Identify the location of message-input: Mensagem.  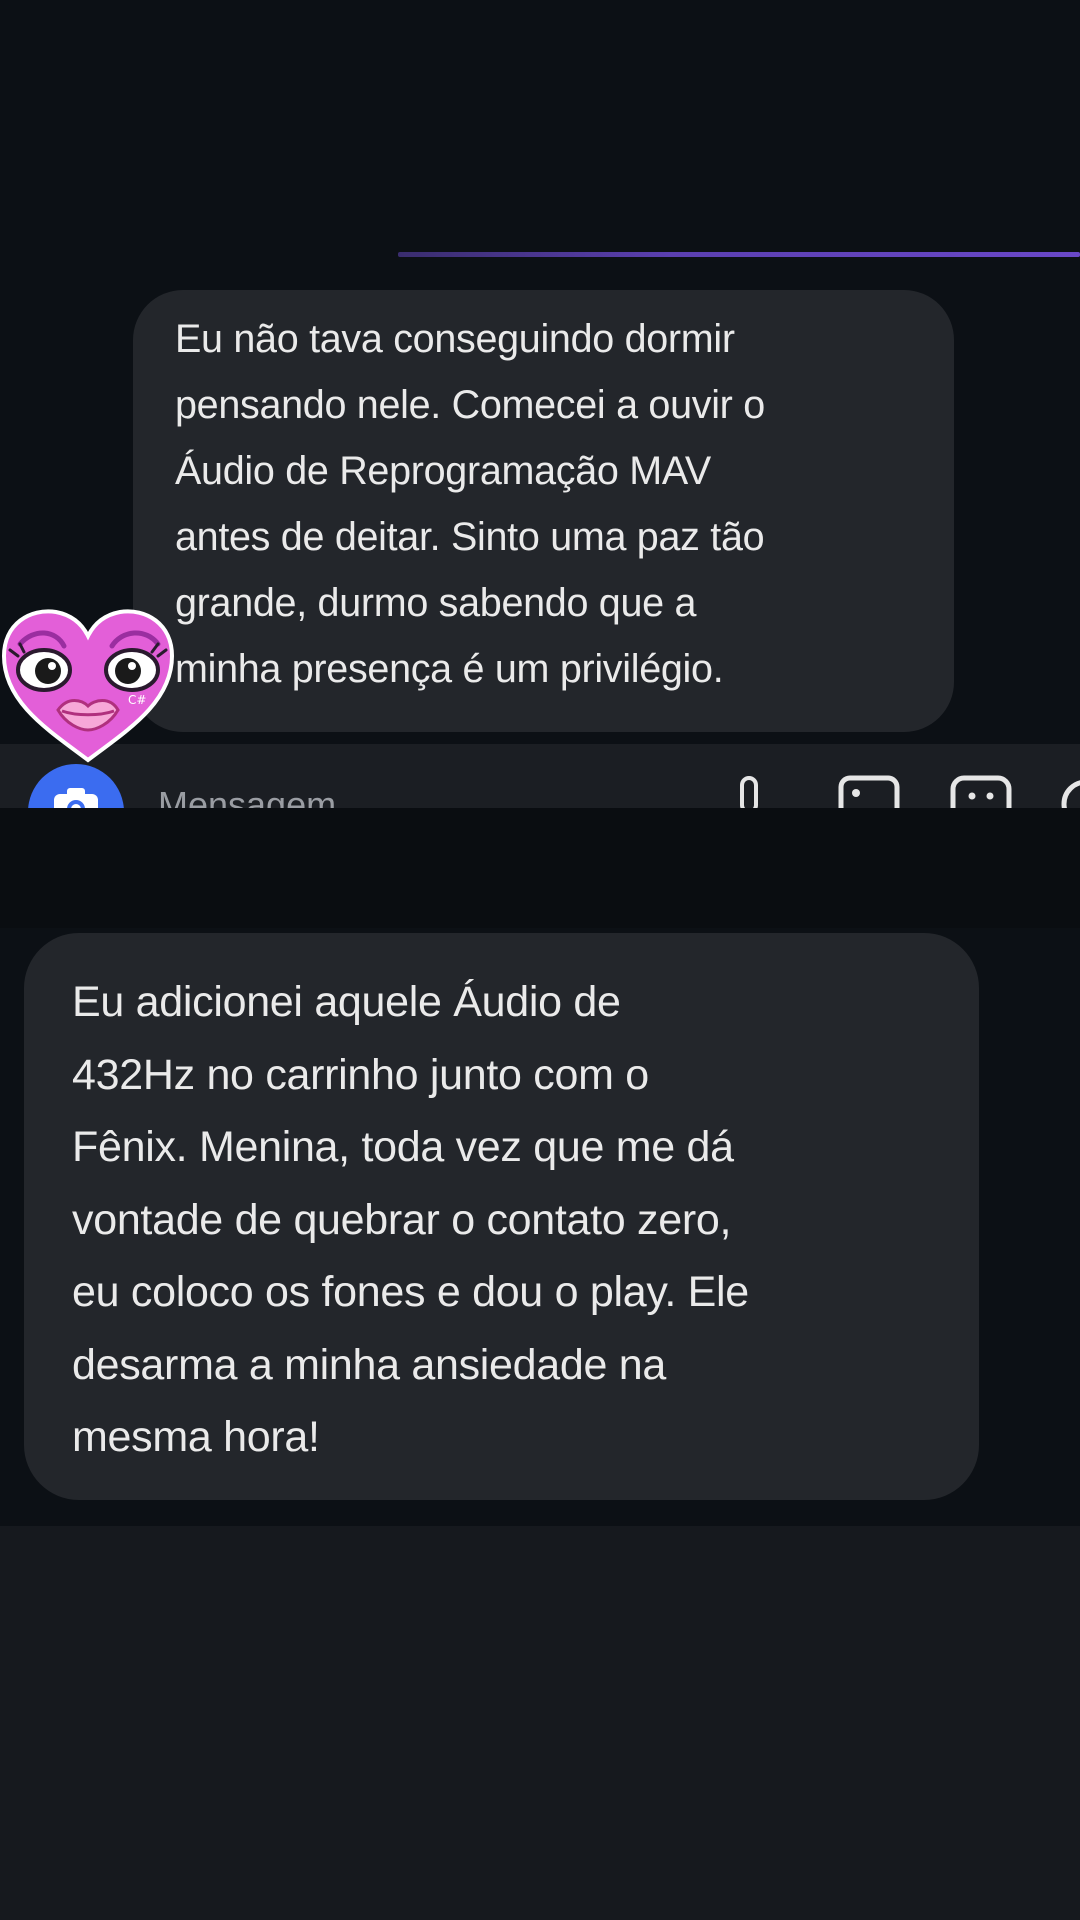
(247, 796).